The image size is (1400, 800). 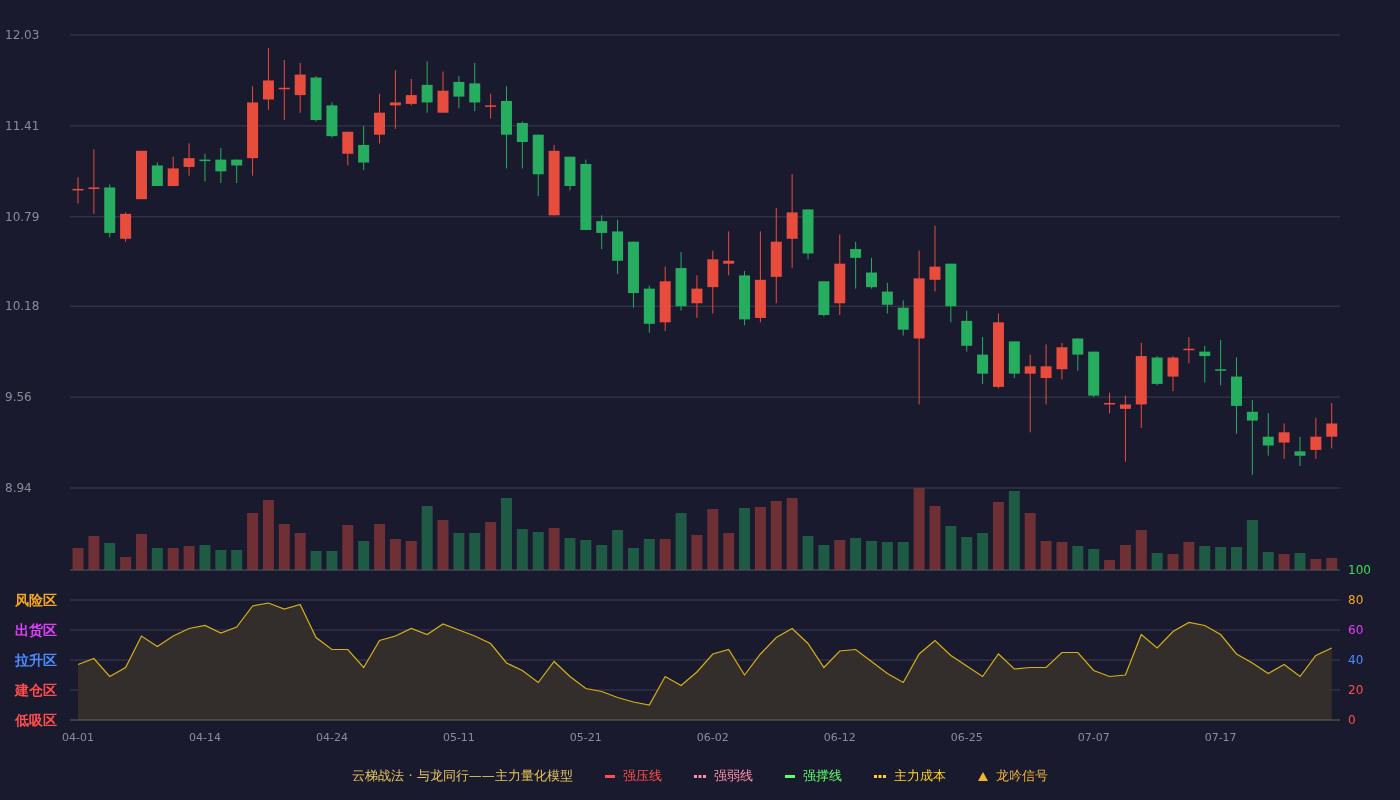 I want to click on axis-label: 10.18, so click(x=22, y=306).